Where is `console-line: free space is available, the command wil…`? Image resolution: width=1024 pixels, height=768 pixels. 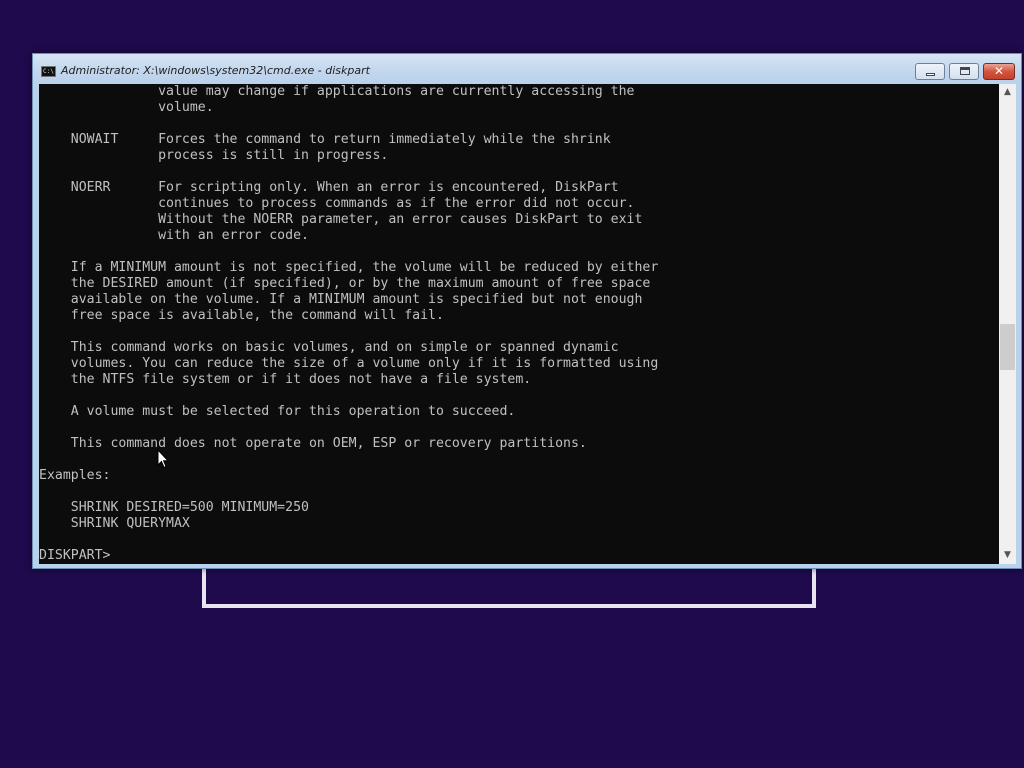
console-line: free space is available, the command wil… is located at coordinates (241, 315).